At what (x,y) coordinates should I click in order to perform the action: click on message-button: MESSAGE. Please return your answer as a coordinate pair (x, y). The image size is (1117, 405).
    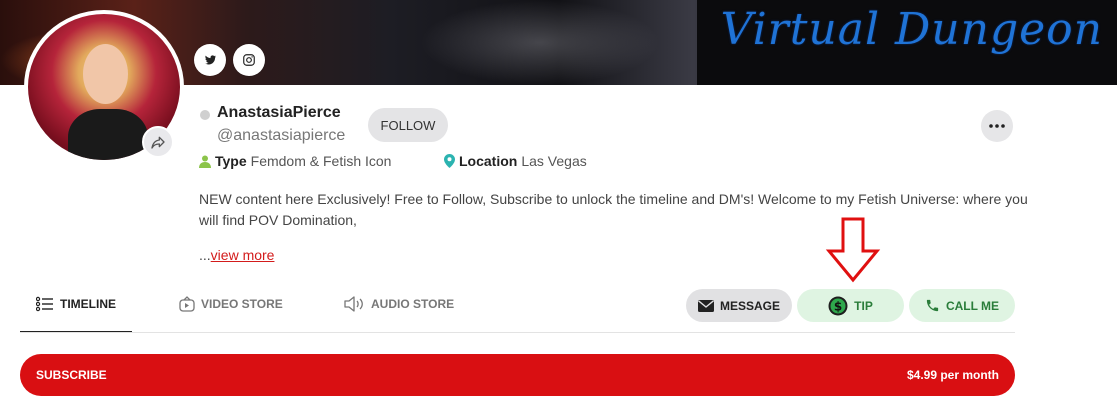
    Looking at the image, I should click on (739, 305).